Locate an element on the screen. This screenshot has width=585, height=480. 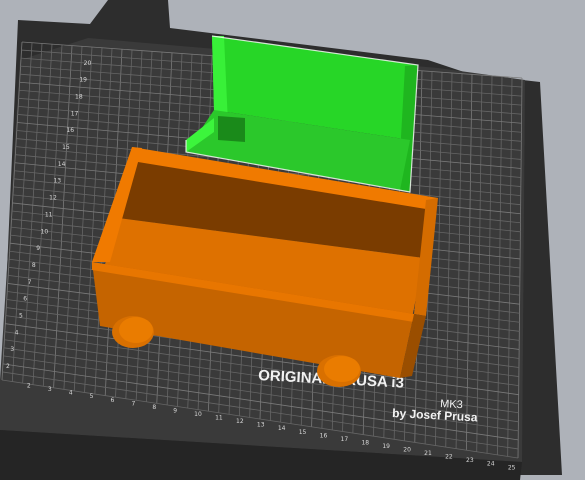
y-axis-label: 15 is located at coordinates (66, 147).